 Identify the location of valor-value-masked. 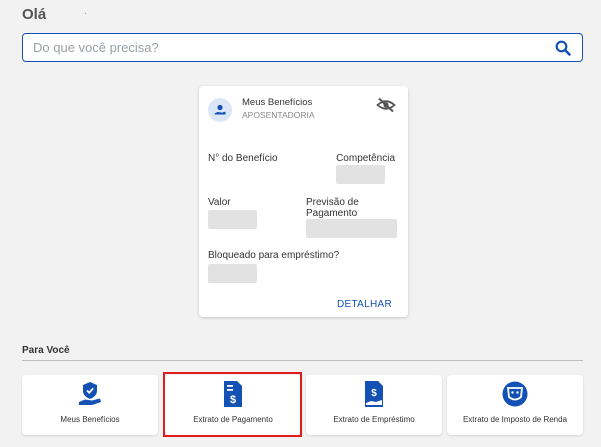
(232, 219).